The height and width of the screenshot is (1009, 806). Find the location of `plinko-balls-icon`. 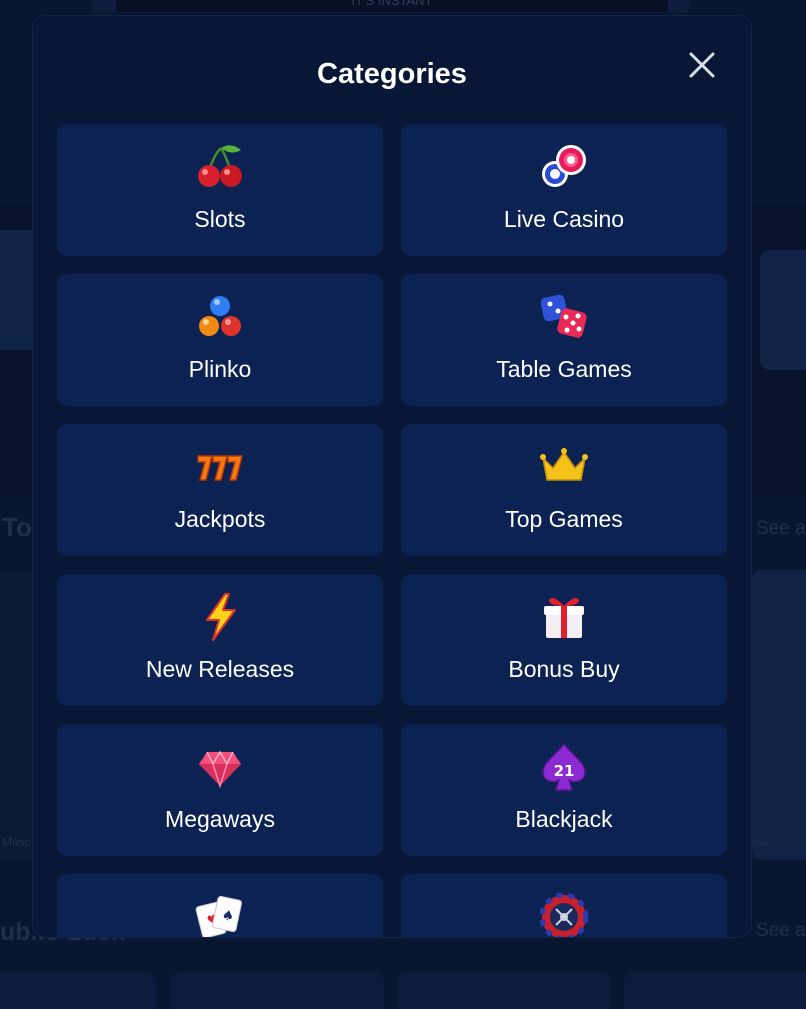

plinko-balls-icon is located at coordinates (220, 317).